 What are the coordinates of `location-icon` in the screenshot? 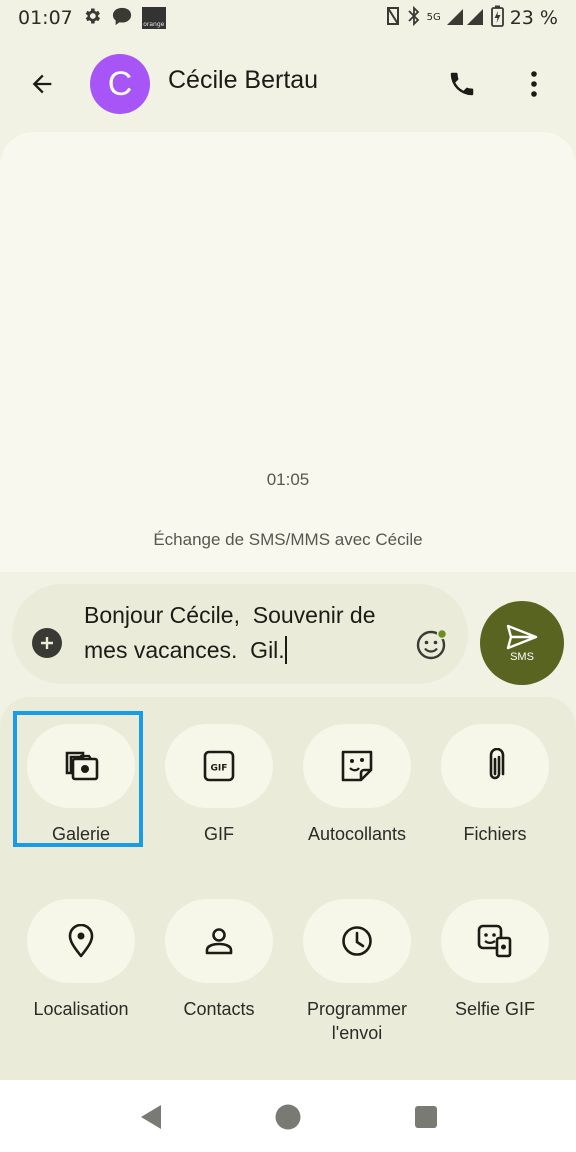 It's located at (81, 941).